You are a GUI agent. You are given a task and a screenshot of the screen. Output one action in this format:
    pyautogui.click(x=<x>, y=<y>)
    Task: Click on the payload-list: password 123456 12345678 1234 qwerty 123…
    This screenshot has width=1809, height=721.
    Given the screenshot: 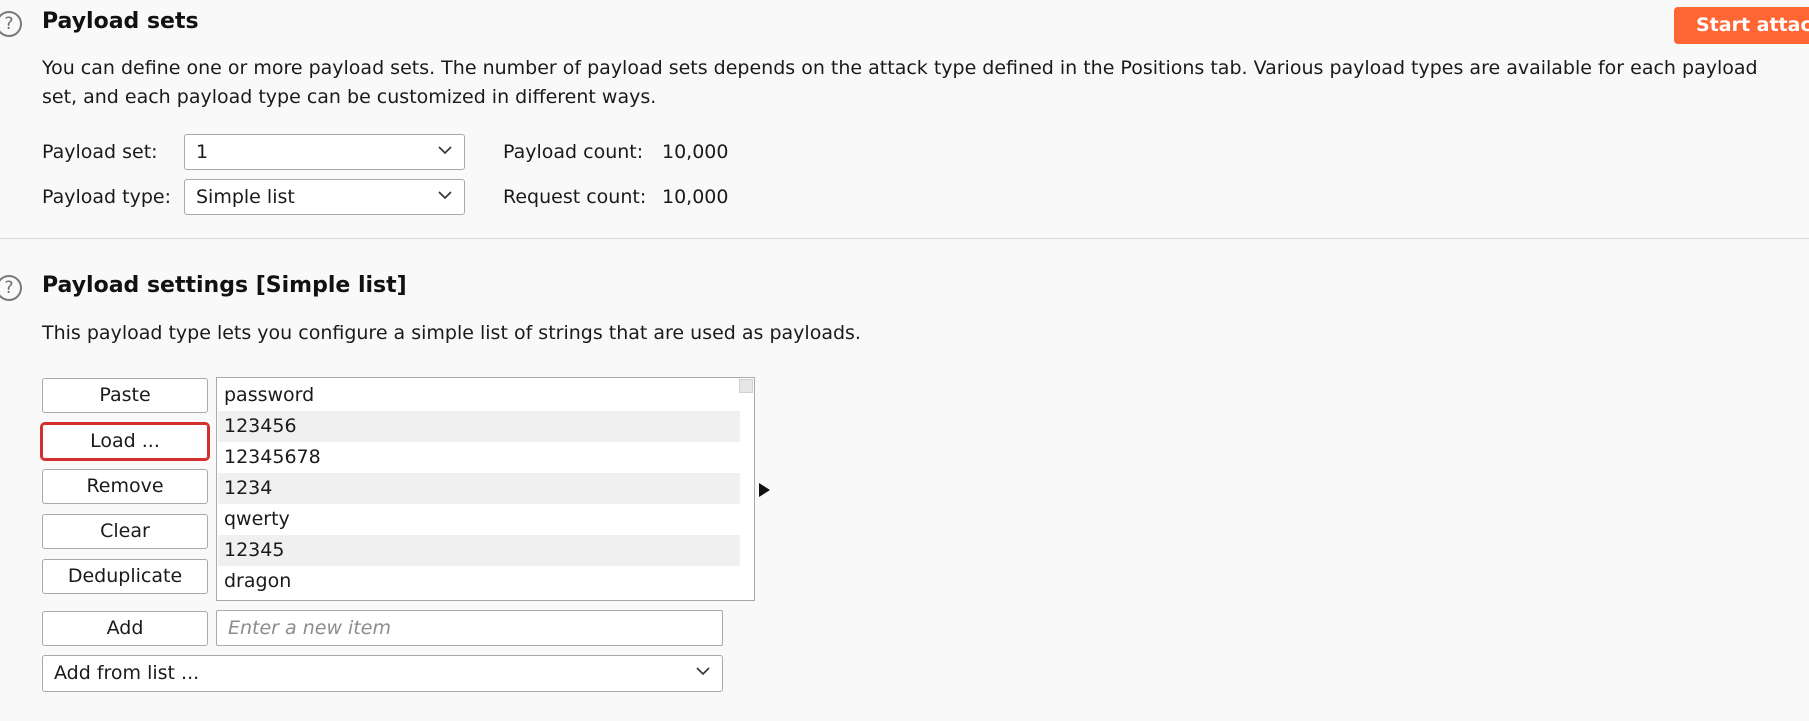 What is the action you would take?
    pyautogui.click(x=485, y=489)
    